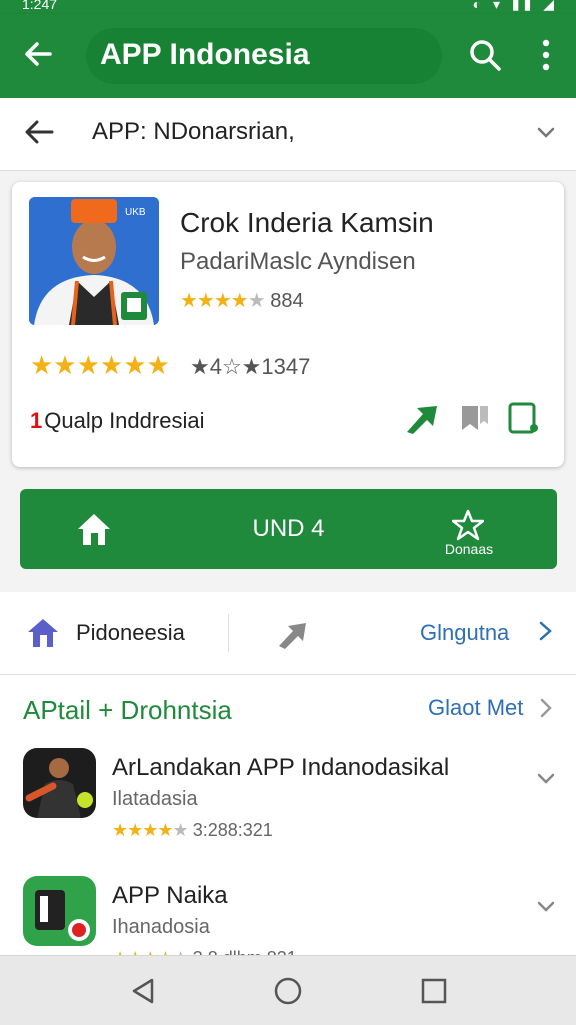 The image size is (576, 1025). I want to click on rating-value: 884, so click(287, 301).